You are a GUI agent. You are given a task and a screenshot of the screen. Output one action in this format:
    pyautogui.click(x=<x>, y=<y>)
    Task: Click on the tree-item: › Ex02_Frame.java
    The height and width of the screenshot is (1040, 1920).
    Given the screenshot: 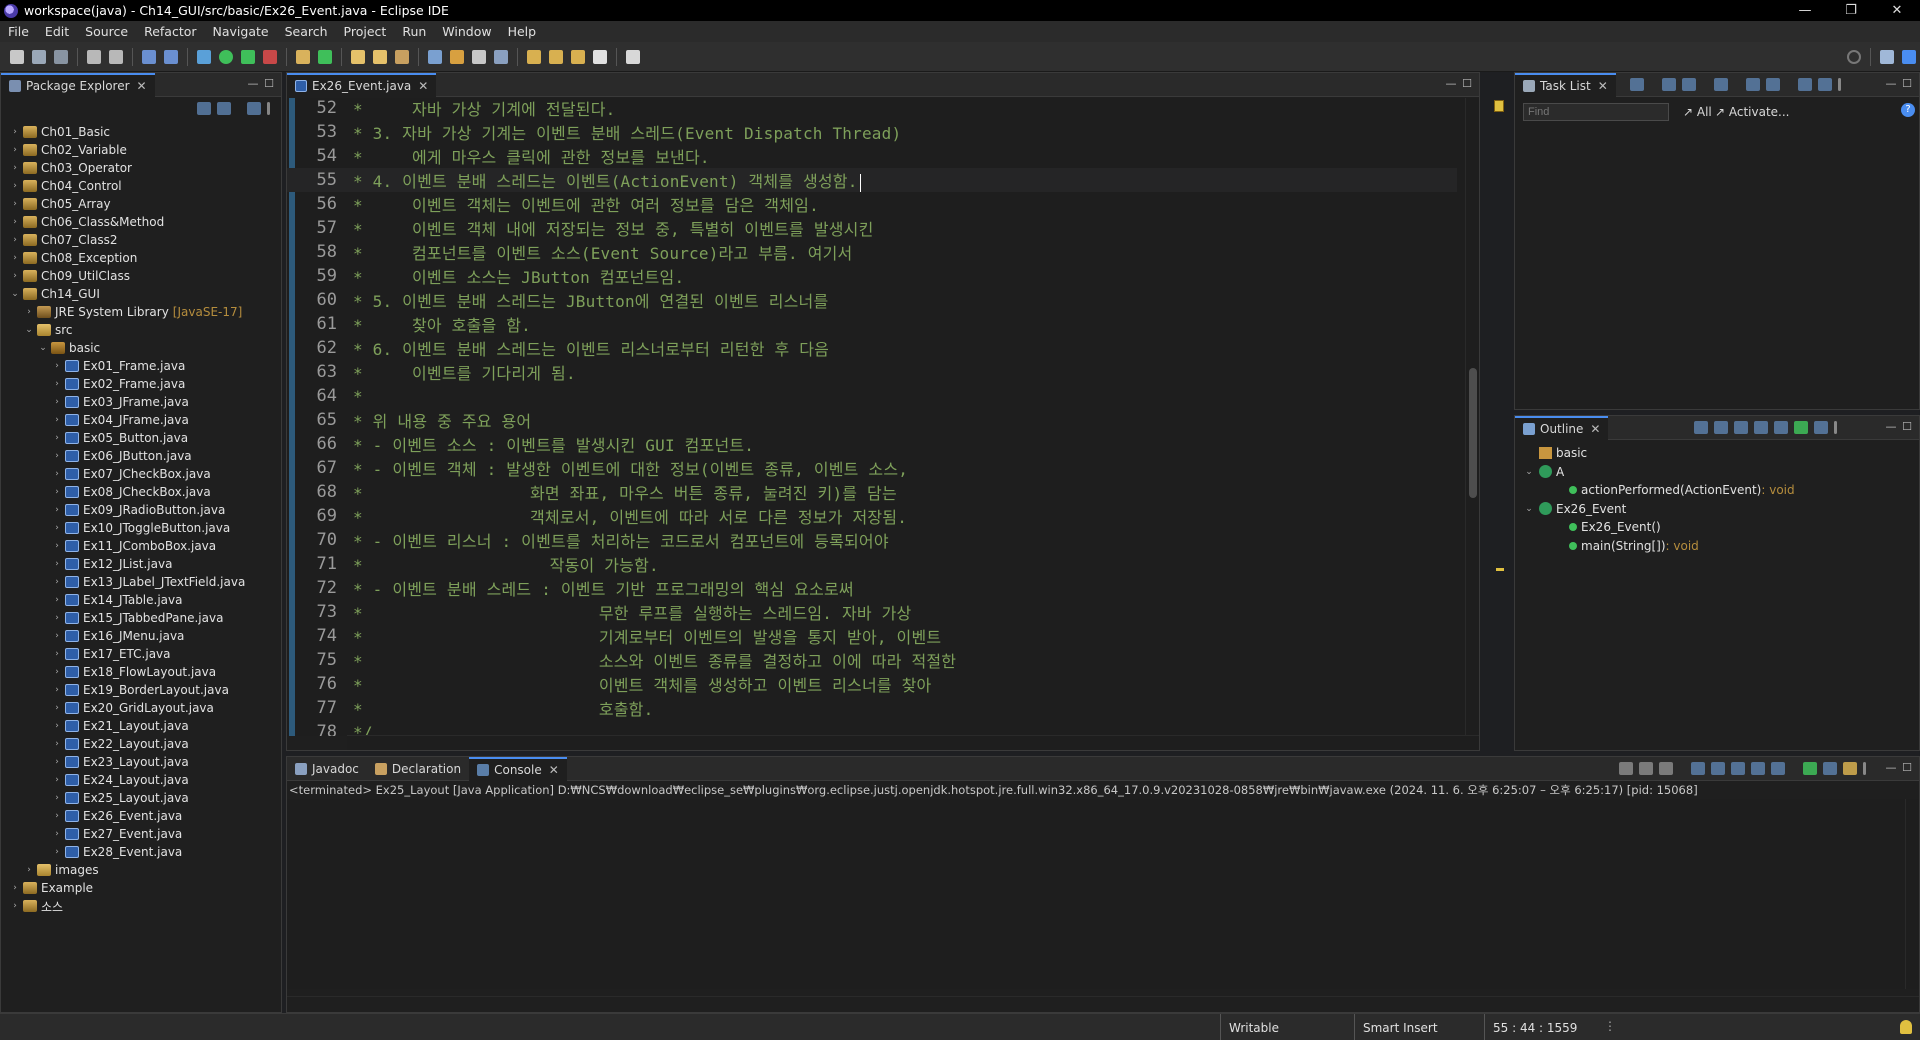 What is the action you would take?
    pyautogui.click(x=118, y=384)
    